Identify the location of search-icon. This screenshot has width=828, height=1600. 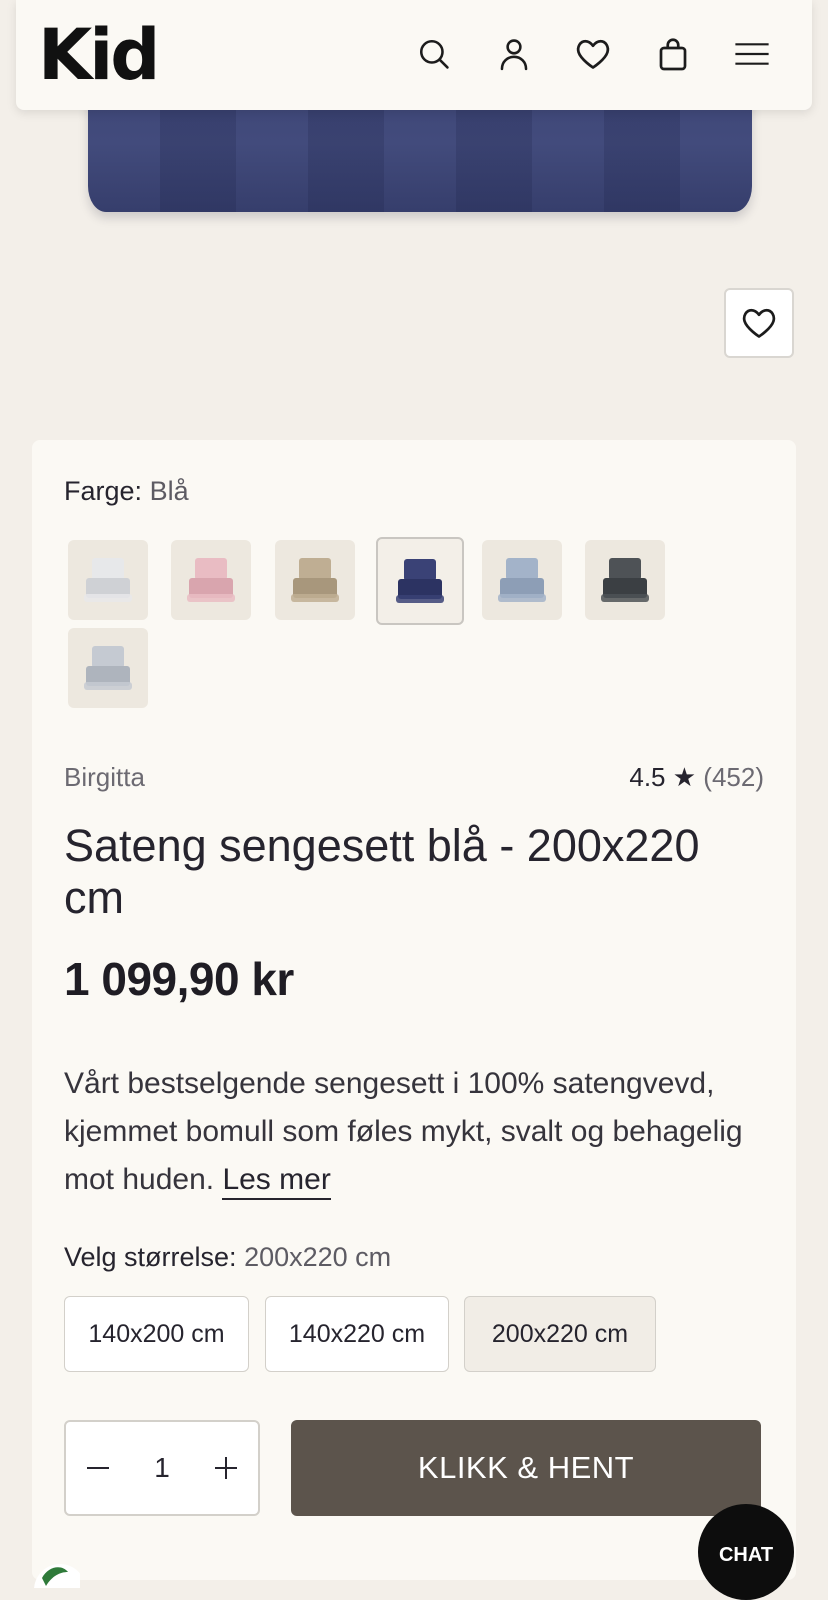
(434, 54).